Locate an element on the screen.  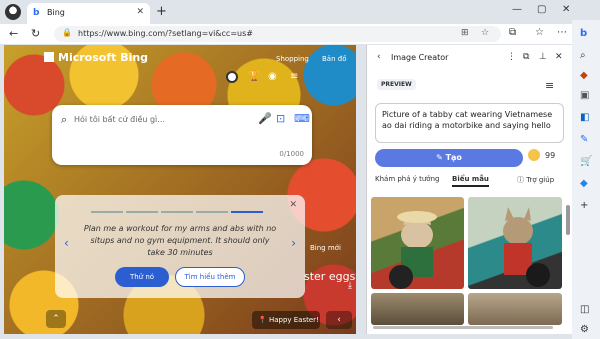
bing-logo: Microsoft Bing is located at coordinates (96, 57).